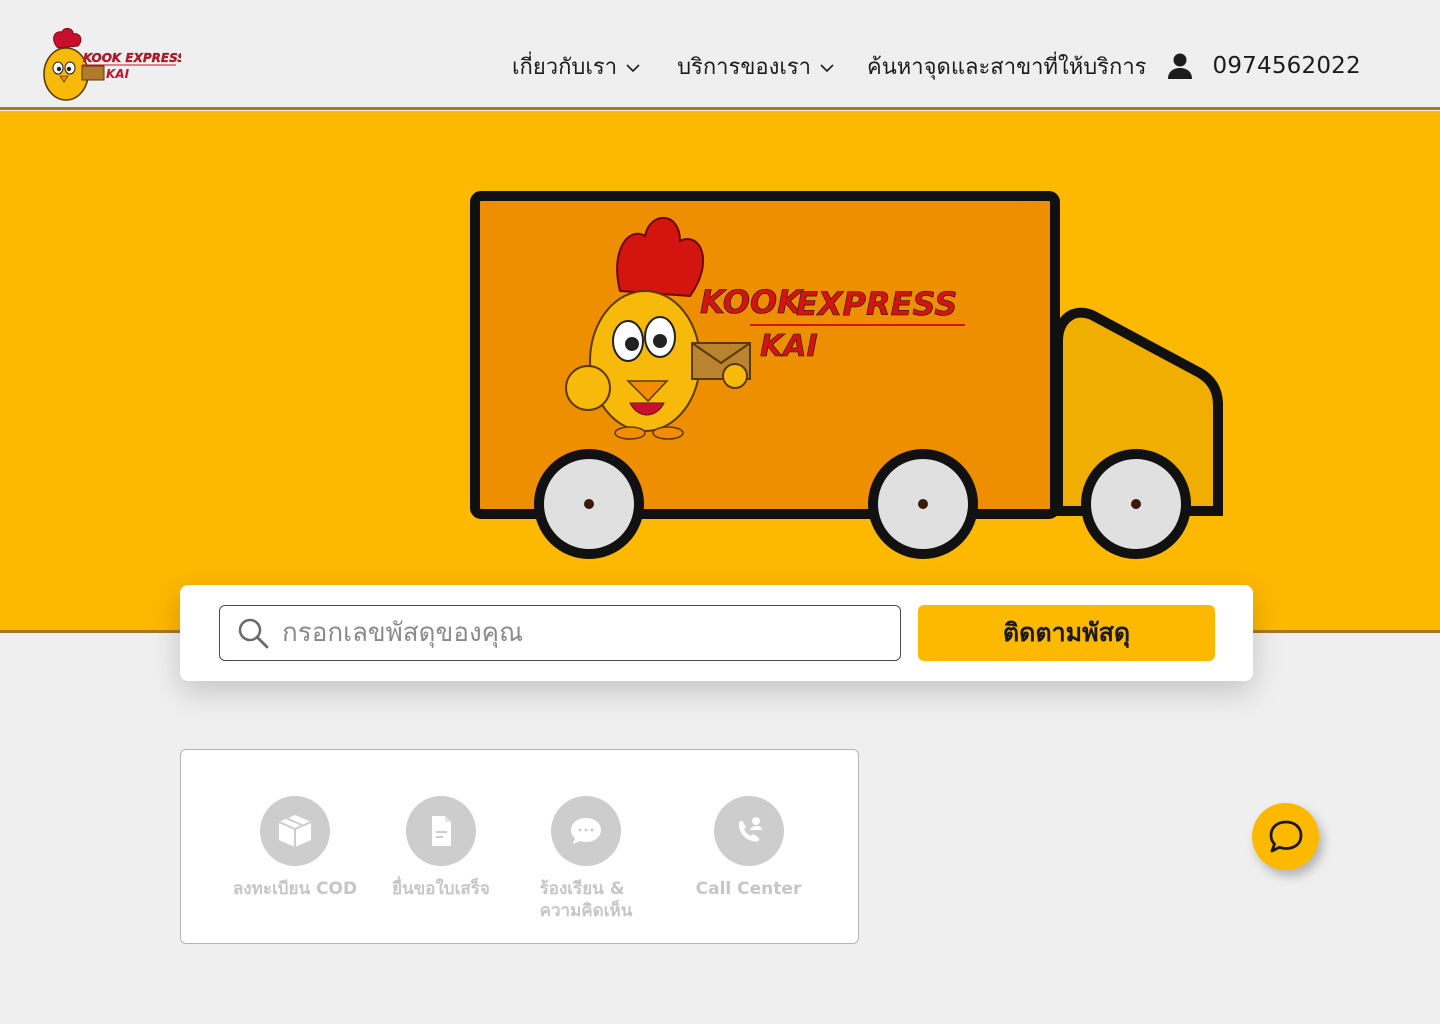 This screenshot has width=1440, height=1024. What do you see at coordinates (108, 66) in the screenshot?
I see `brand-logo: KOOK EXPRESS KAI` at bounding box center [108, 66].